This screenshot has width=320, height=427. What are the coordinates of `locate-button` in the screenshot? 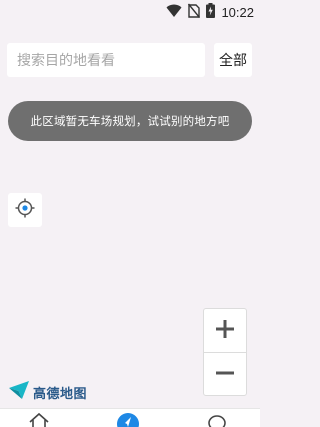 It's located at (25, 210).